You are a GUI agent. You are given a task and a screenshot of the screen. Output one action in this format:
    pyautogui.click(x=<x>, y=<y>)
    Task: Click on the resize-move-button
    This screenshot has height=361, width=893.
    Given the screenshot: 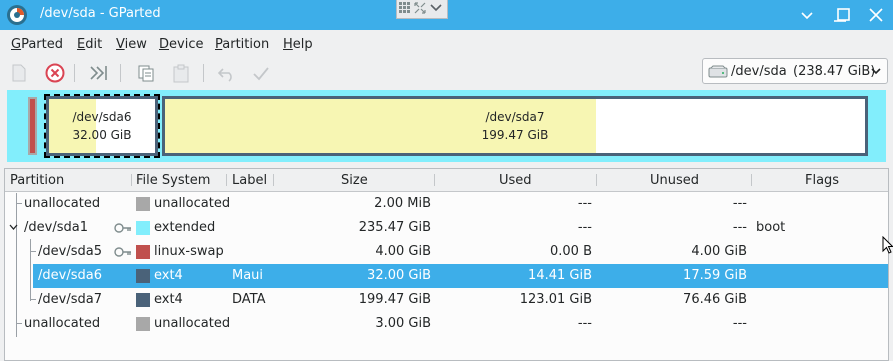 What is the action you would take?
    pyautogui.click(x=99, y=73)
    